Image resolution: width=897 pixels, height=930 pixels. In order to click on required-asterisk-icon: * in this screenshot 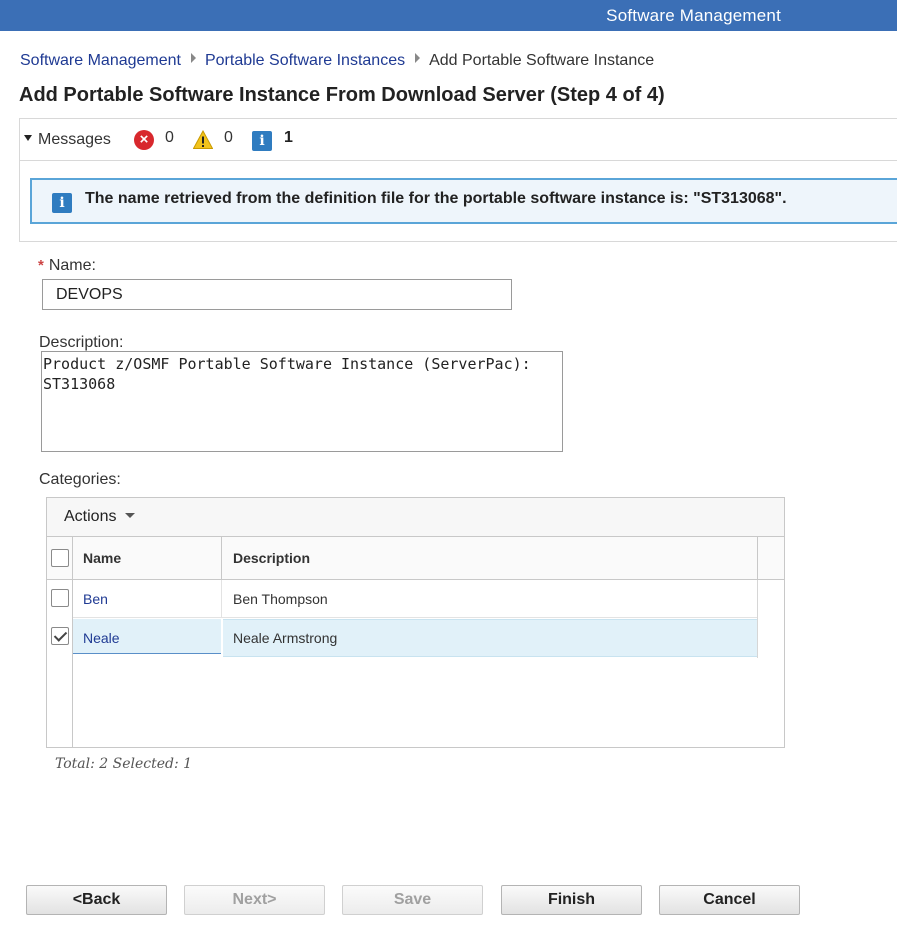, I will do `click(41, 265)`.